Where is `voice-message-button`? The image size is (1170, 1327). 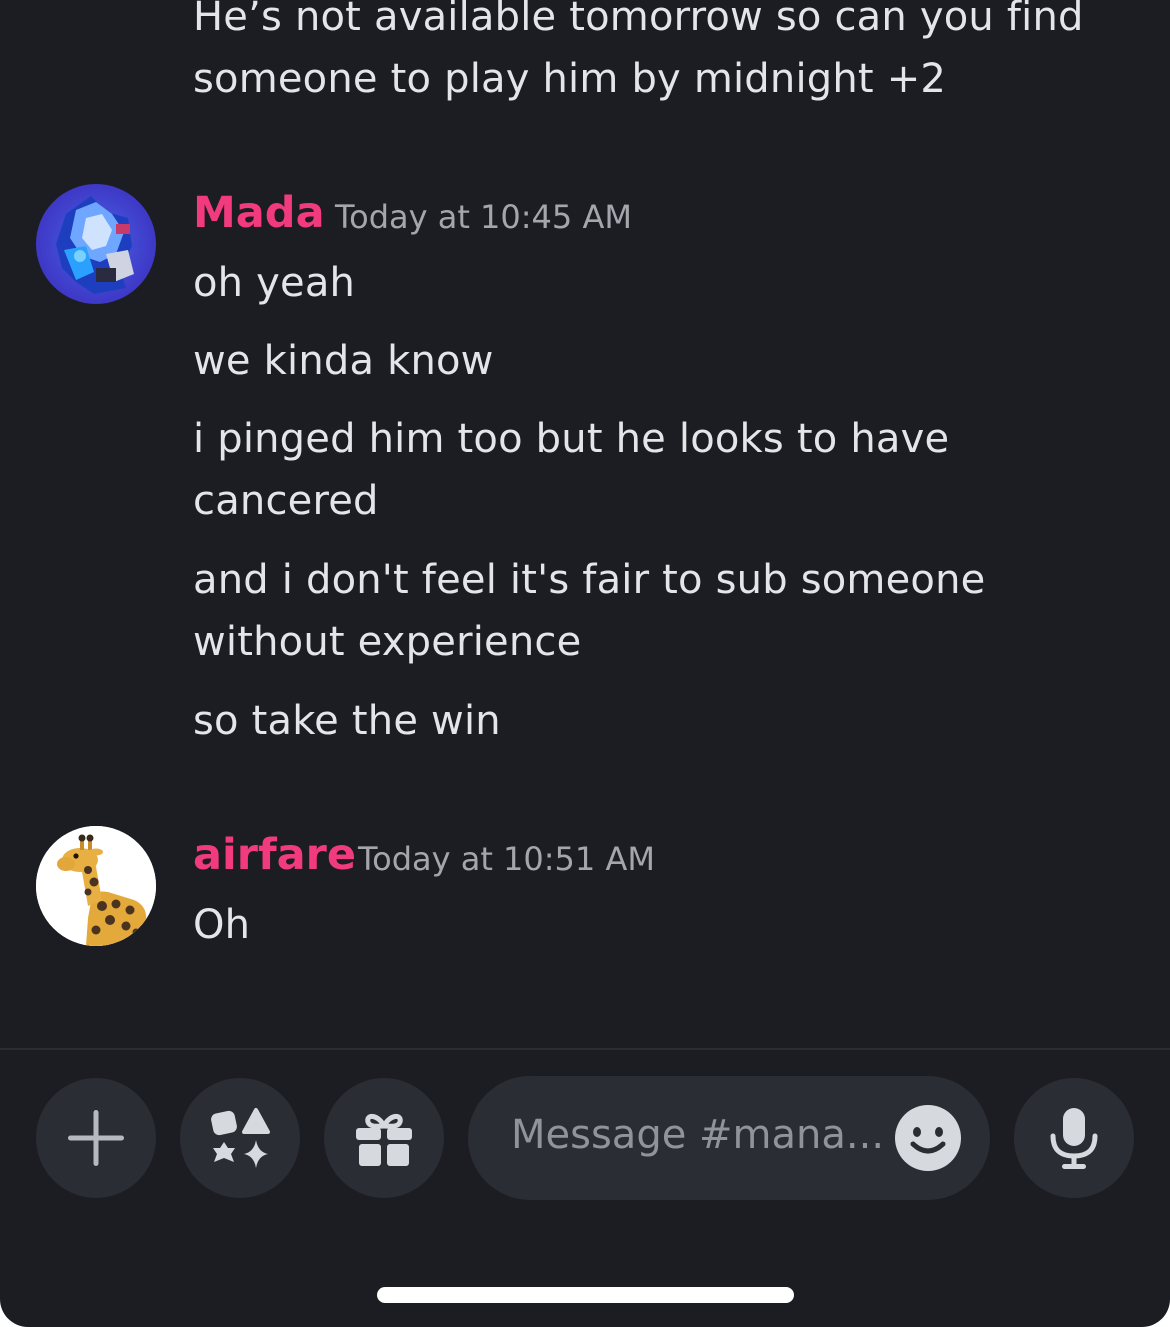 voice-message-button is located at coordinates (1074, 1138).